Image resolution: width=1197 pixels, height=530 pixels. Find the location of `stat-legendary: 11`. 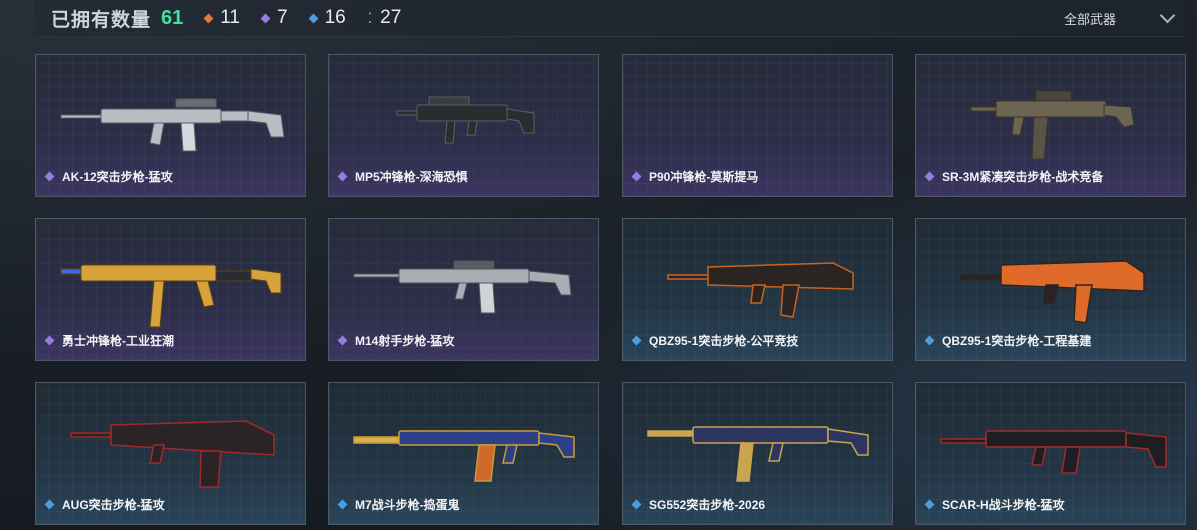

stat-legendary: 11 is located at coordinates (221, 18).